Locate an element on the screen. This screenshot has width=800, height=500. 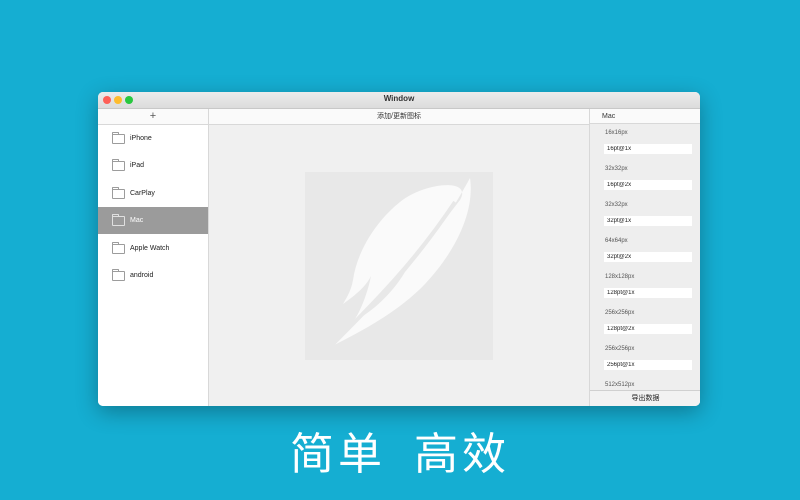
platform-header: Mac is located at coordinates (645, 116).